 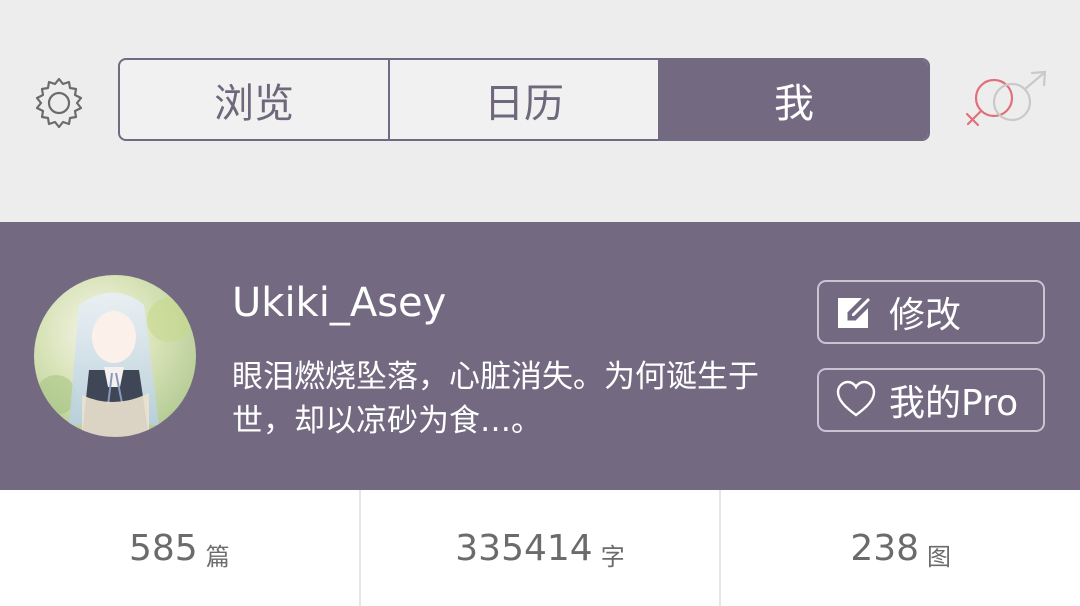 I want to click on avatar, so click(x=115, y=356).